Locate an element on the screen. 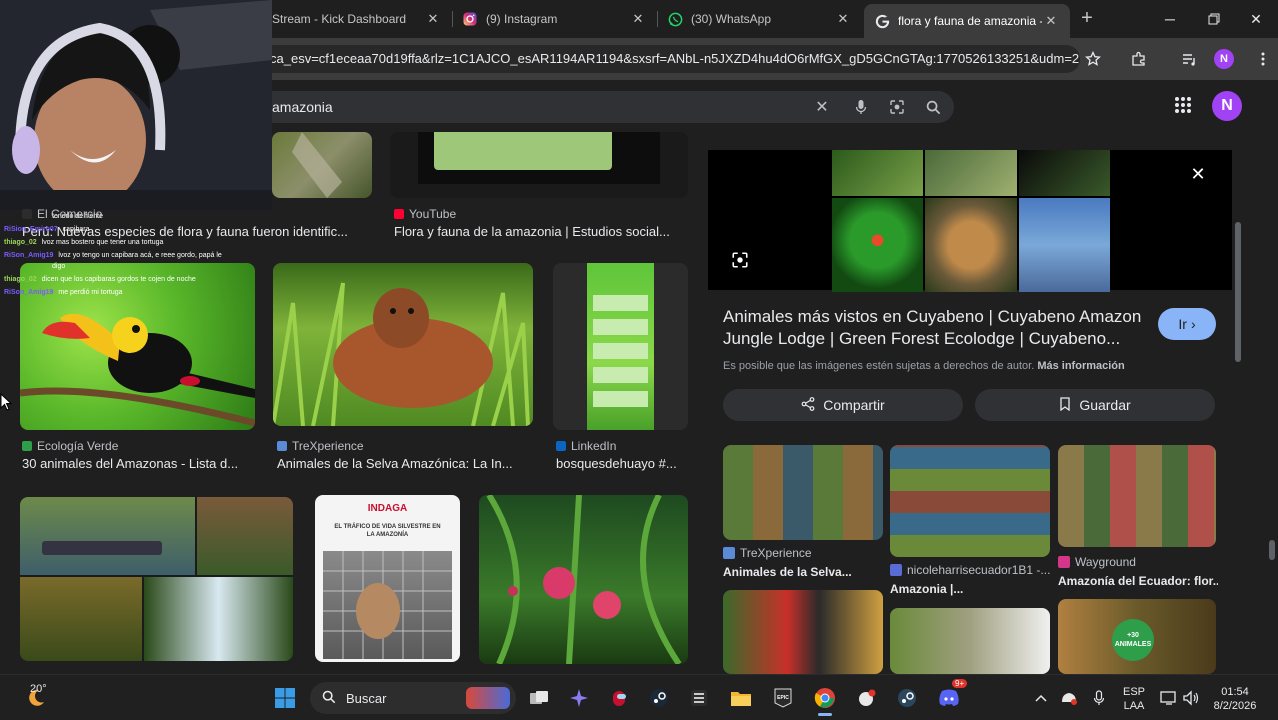  media-controls-icon is located at coordinates (1189, 59).